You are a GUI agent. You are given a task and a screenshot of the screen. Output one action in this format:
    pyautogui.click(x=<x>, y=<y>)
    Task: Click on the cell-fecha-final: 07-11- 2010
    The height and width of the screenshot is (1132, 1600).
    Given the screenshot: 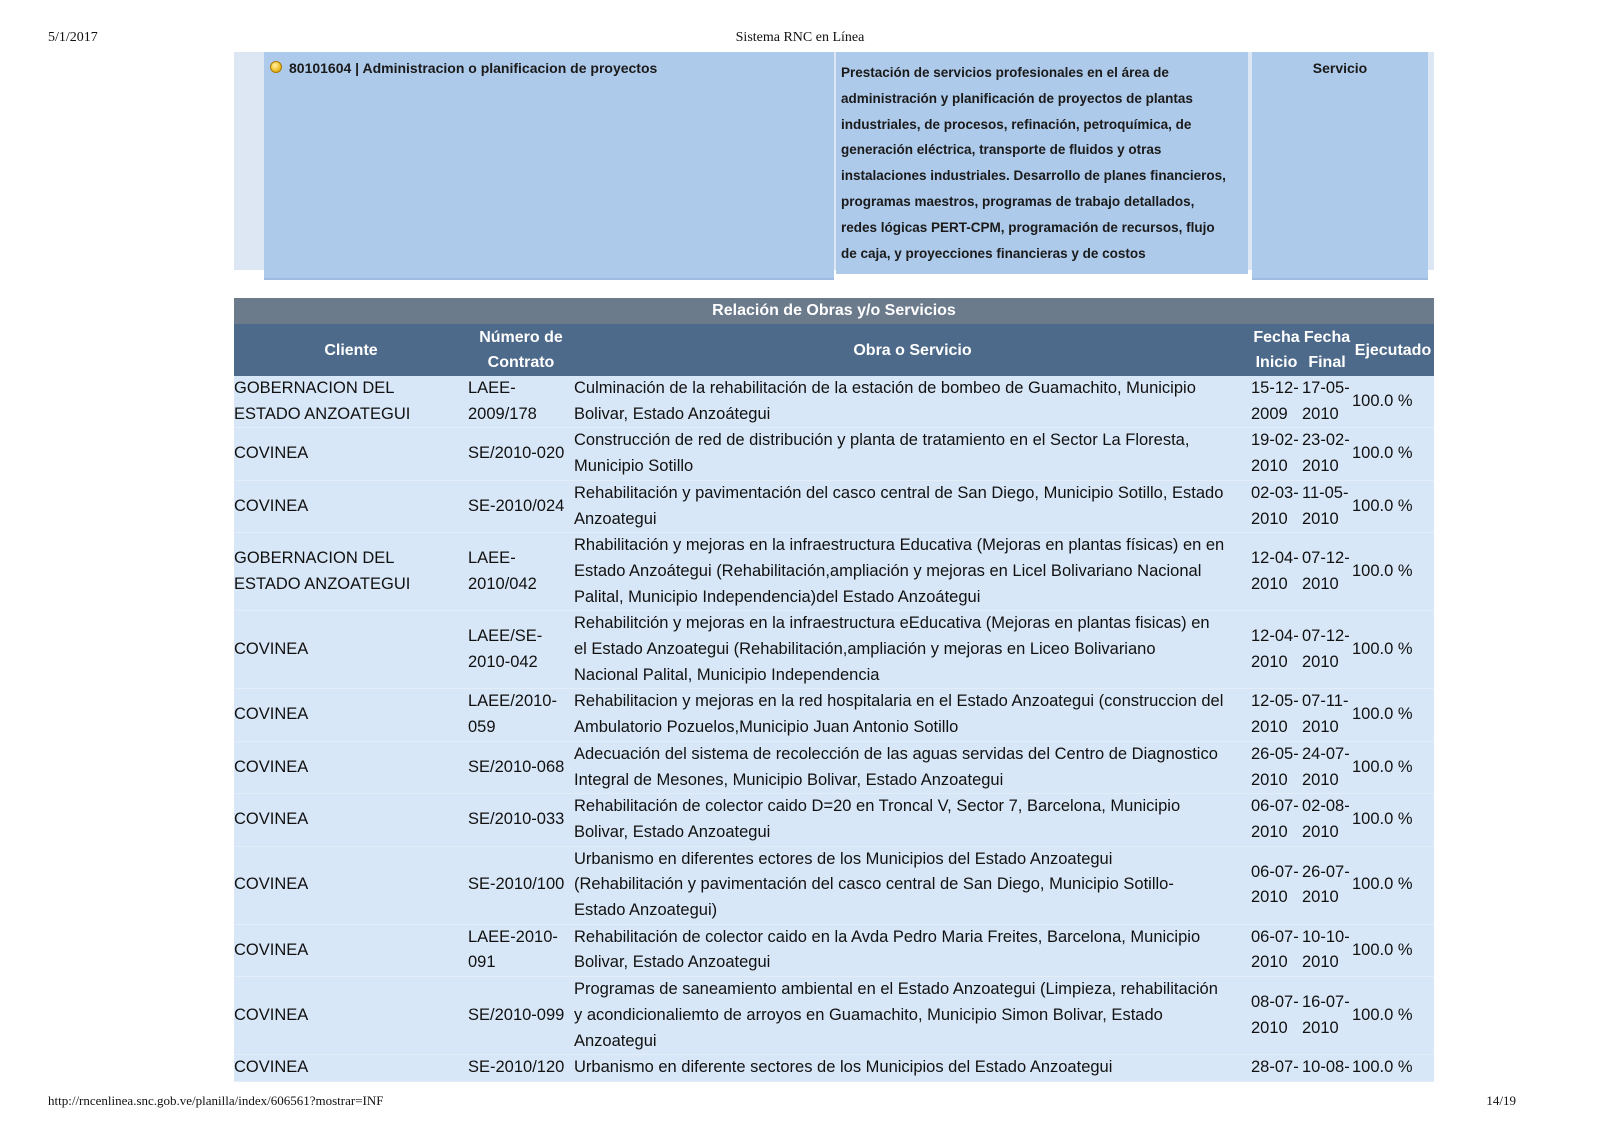 What is the action you would take?
    pyautogui.click(x=1327, y=715)
    